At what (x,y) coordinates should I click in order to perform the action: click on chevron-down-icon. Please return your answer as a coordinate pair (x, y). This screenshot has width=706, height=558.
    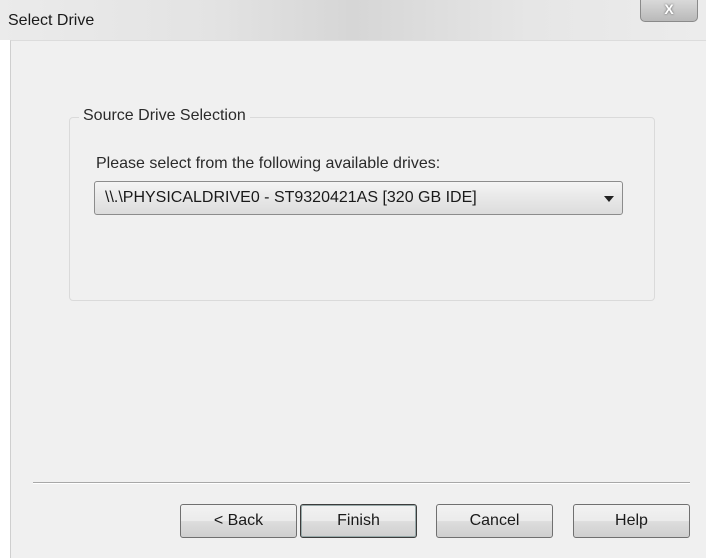
    Looking at the image, I should click on (609, 199).